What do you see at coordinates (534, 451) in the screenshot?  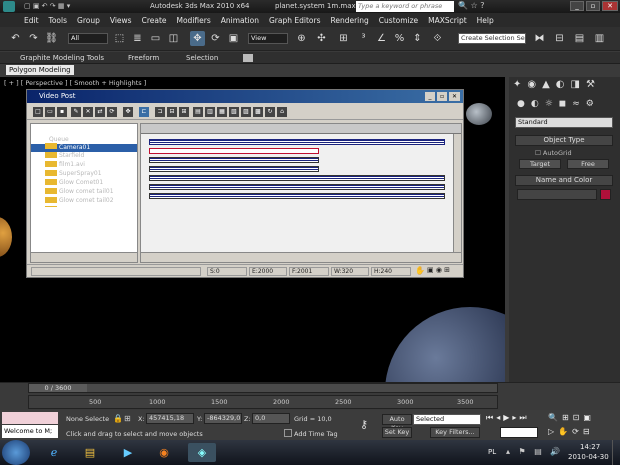 I see `tray-icons: ▴ ⚑ ▤ 🔊` at bounding box center [534, 451].